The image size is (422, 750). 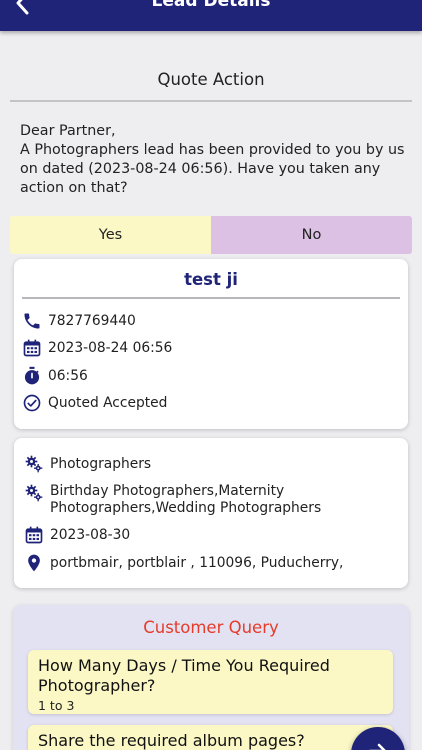 I want to click on category-row: Photographers, so click(x=87, y=464).